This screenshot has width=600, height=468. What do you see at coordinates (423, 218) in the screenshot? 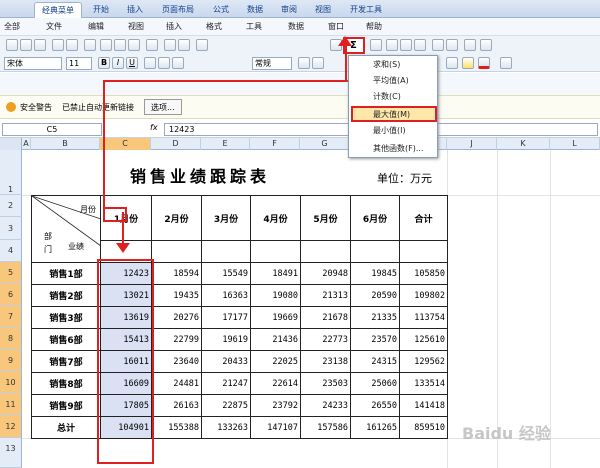
I see `total-header: 合计` at bounding box center [423, 218].